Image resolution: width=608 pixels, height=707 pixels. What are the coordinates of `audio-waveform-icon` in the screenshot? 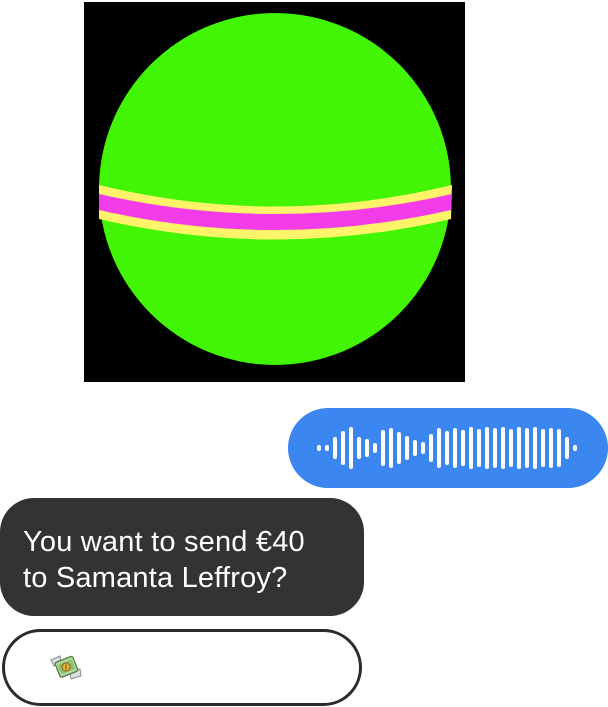 It's located at (447, 448).